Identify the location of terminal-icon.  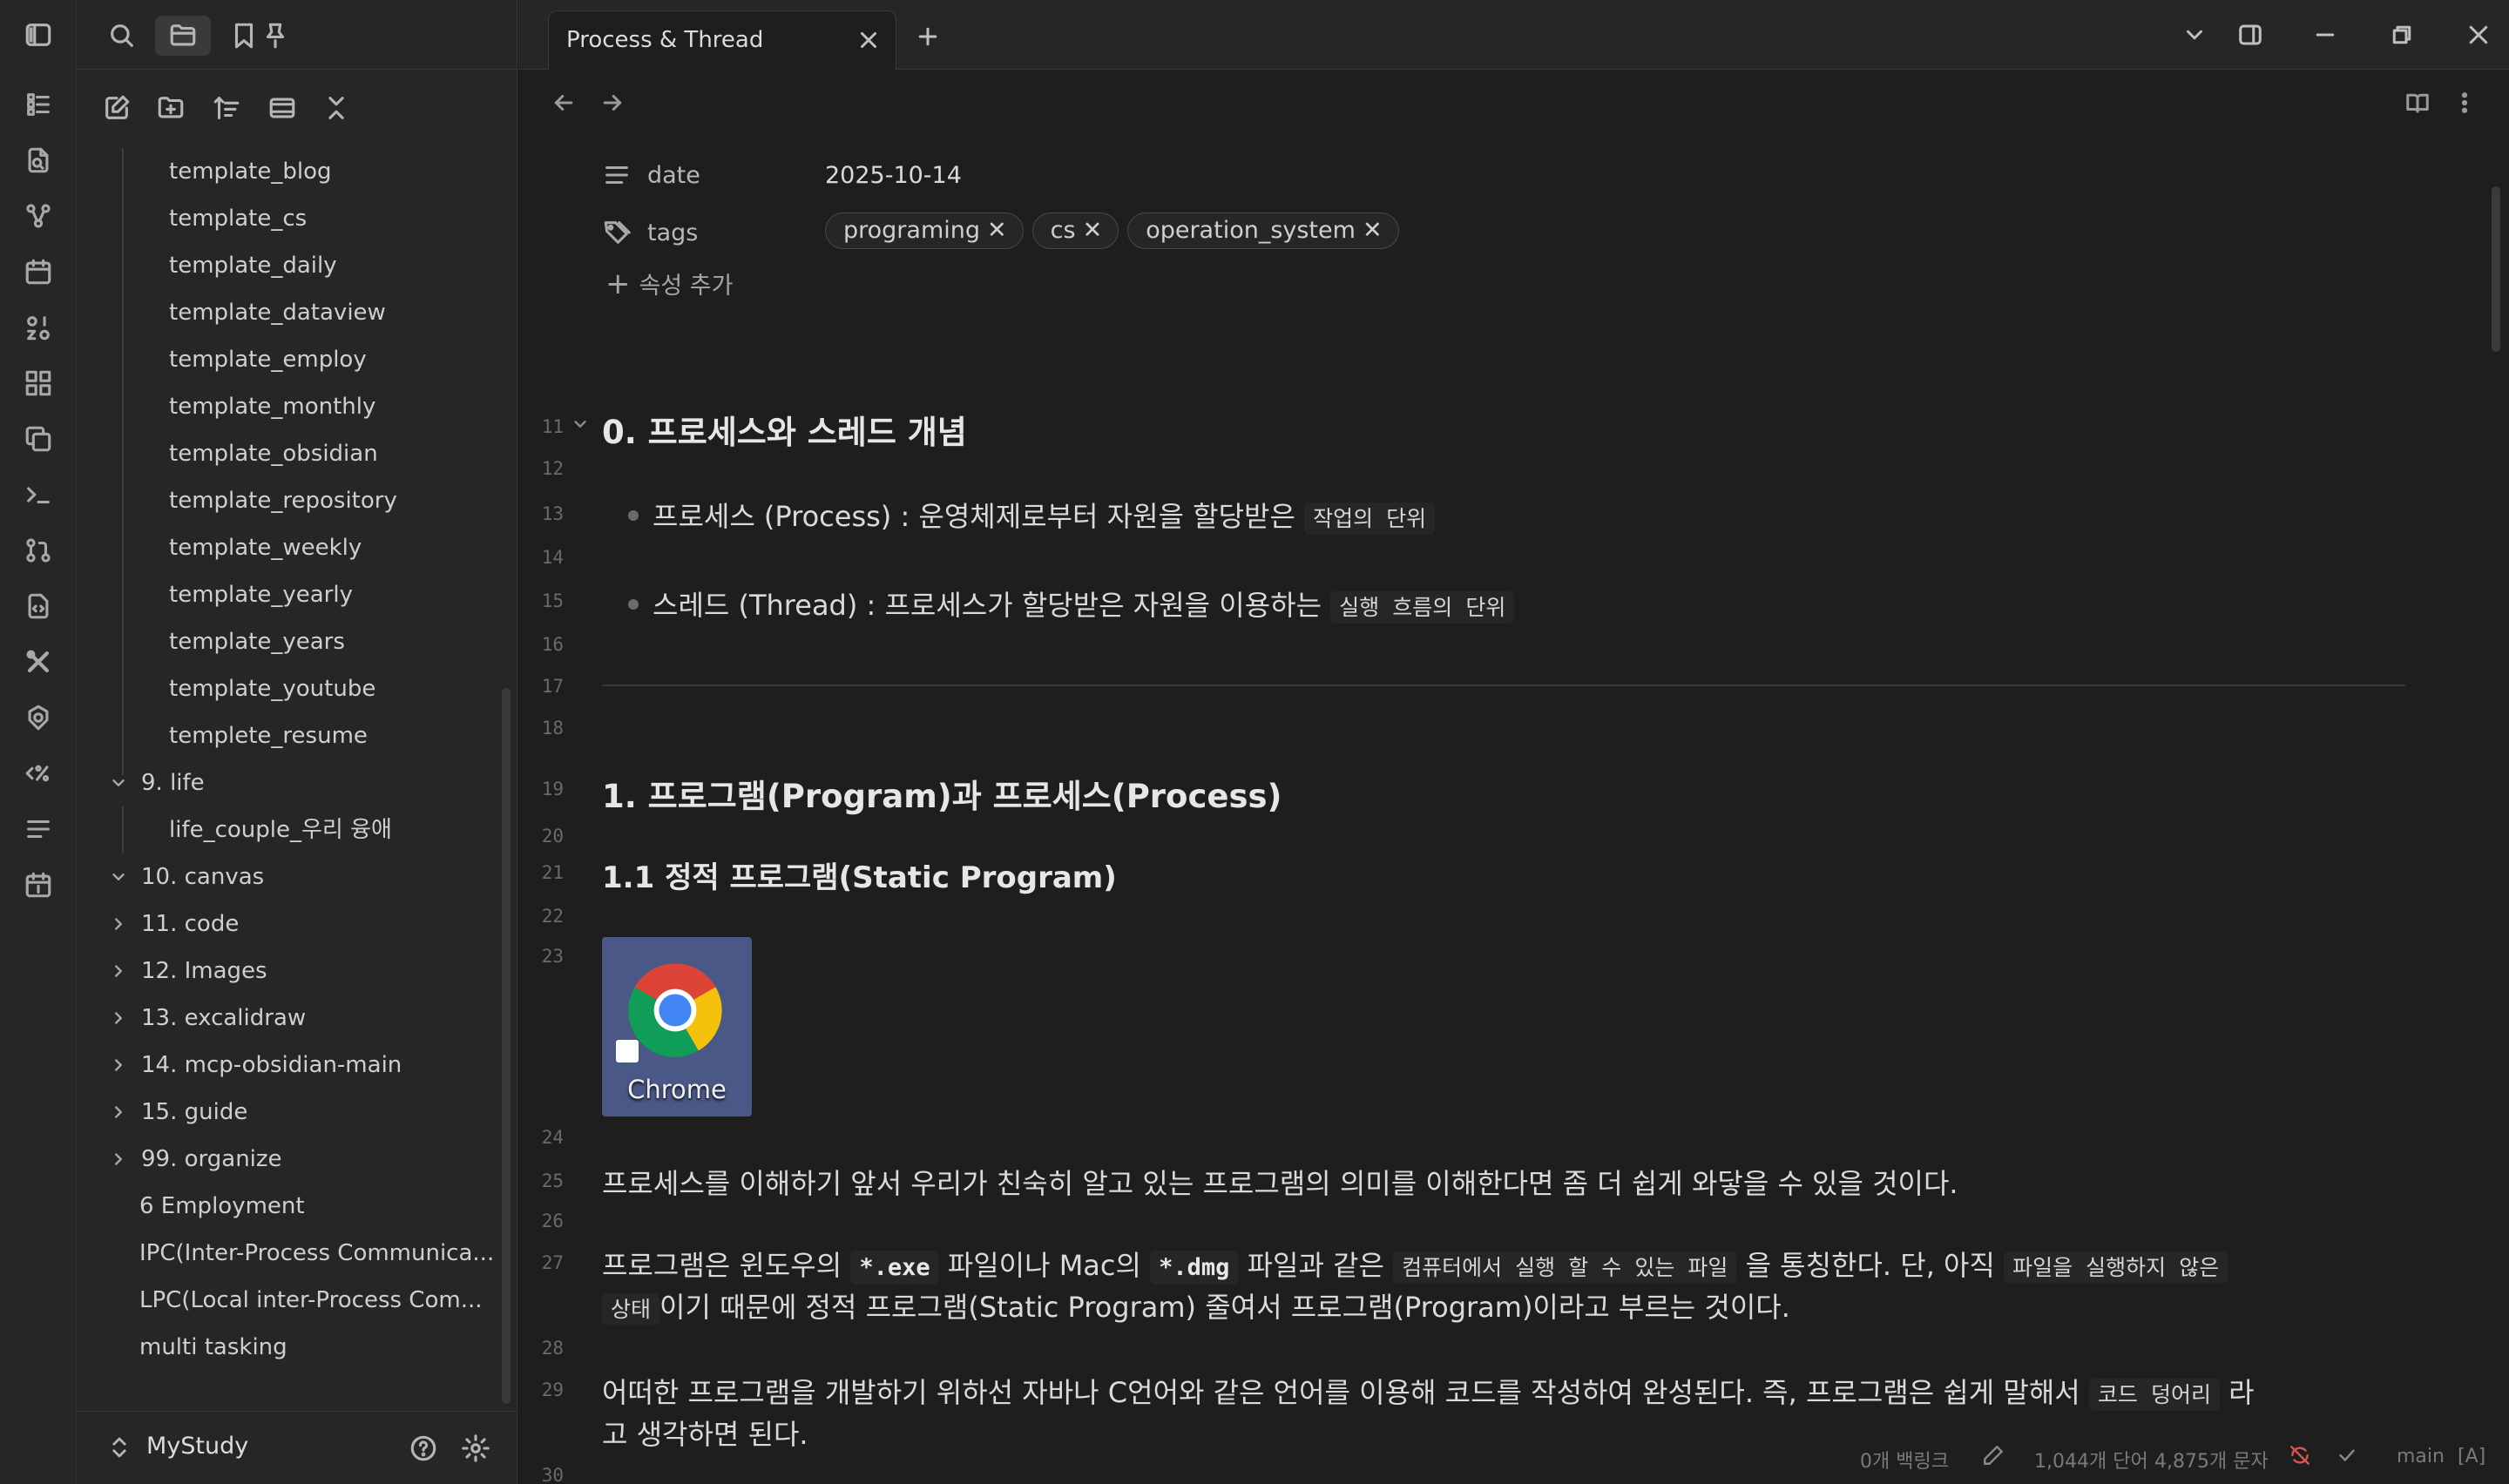
(38, 494).